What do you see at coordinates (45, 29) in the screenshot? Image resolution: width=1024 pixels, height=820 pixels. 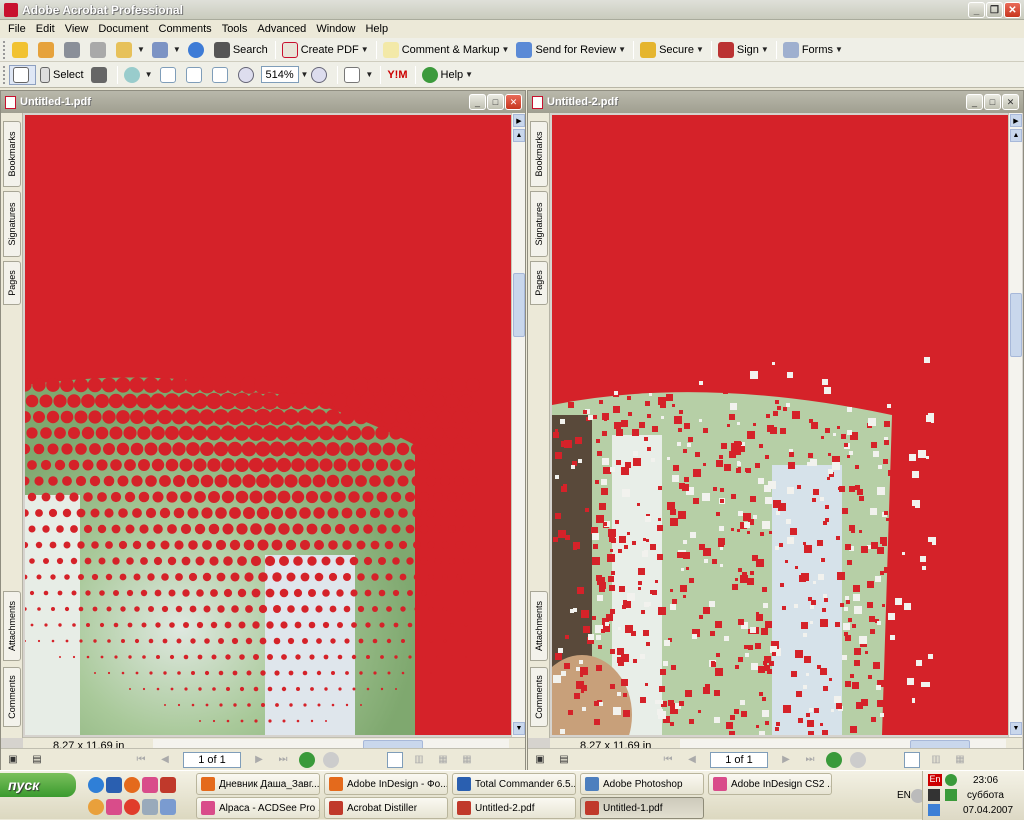 I see `menu-edit: Edit` at bounding box center [45, 29].